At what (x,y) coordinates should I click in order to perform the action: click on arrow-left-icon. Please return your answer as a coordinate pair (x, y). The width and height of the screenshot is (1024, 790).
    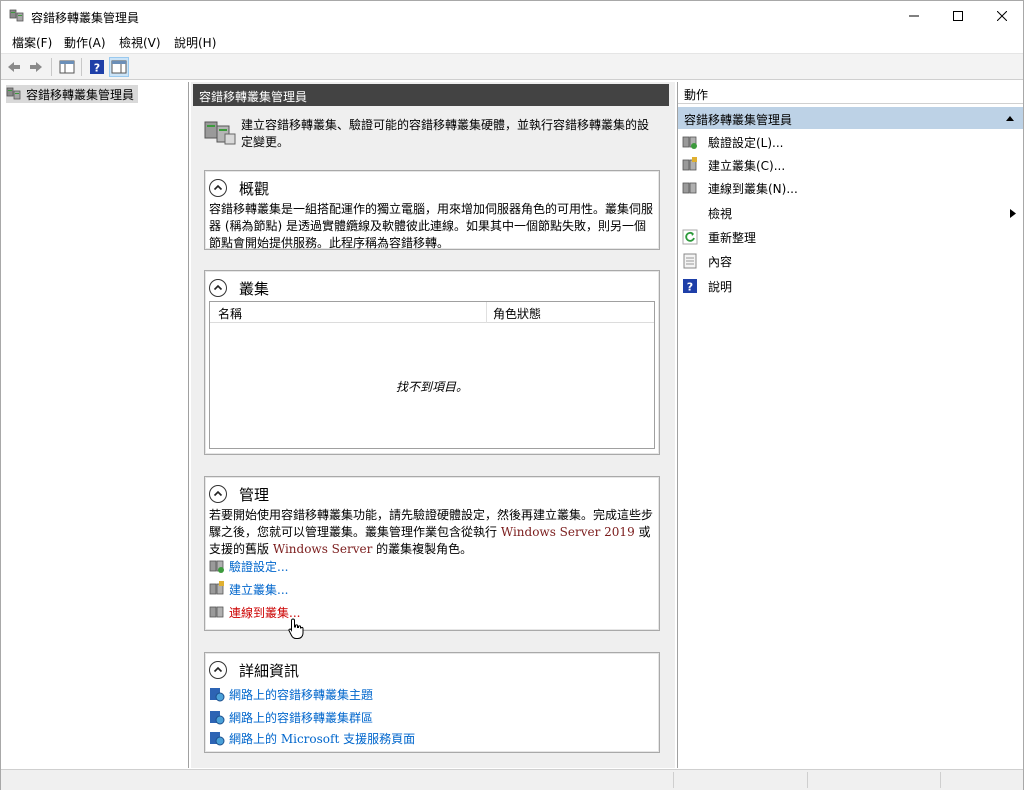
    Looking at the image, I should click on (14, 67).